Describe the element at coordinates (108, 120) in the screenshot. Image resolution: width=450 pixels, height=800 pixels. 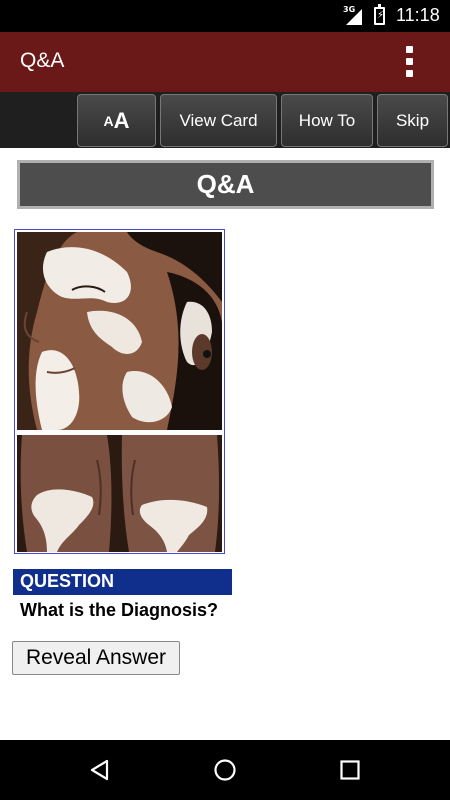
I see `font-small-glyph: A` at that location.